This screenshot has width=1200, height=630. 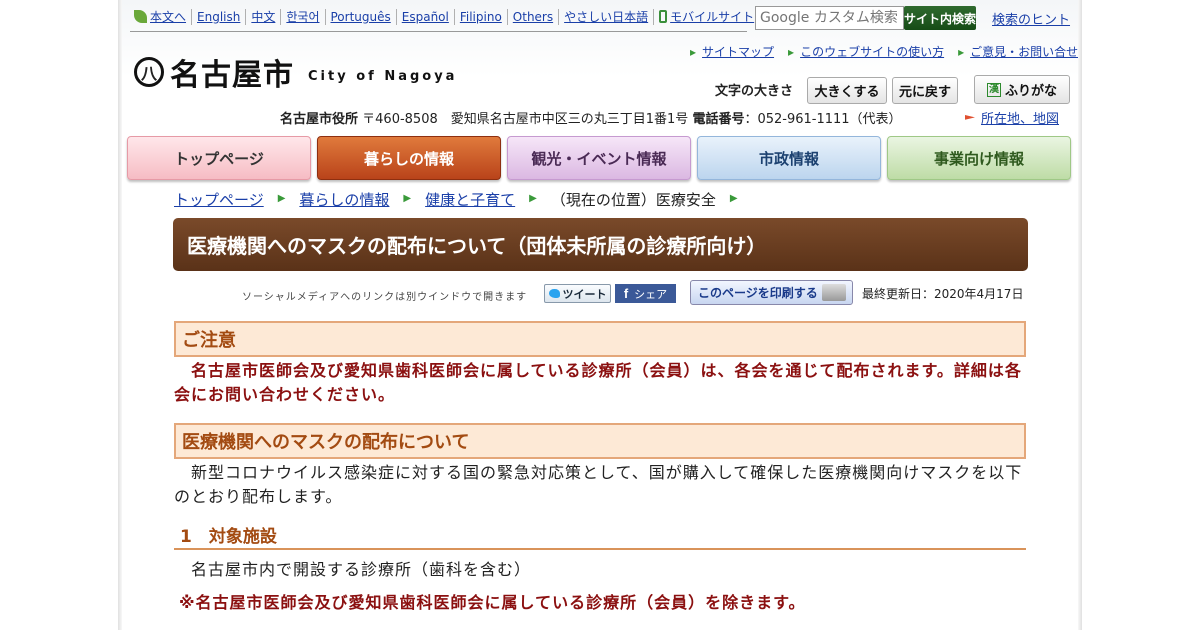 What do you see at coordinates (344, 199) in the screenshot?
I see `breadcrumb-life: 暮らしの情報` at bounding box center [344, 199].